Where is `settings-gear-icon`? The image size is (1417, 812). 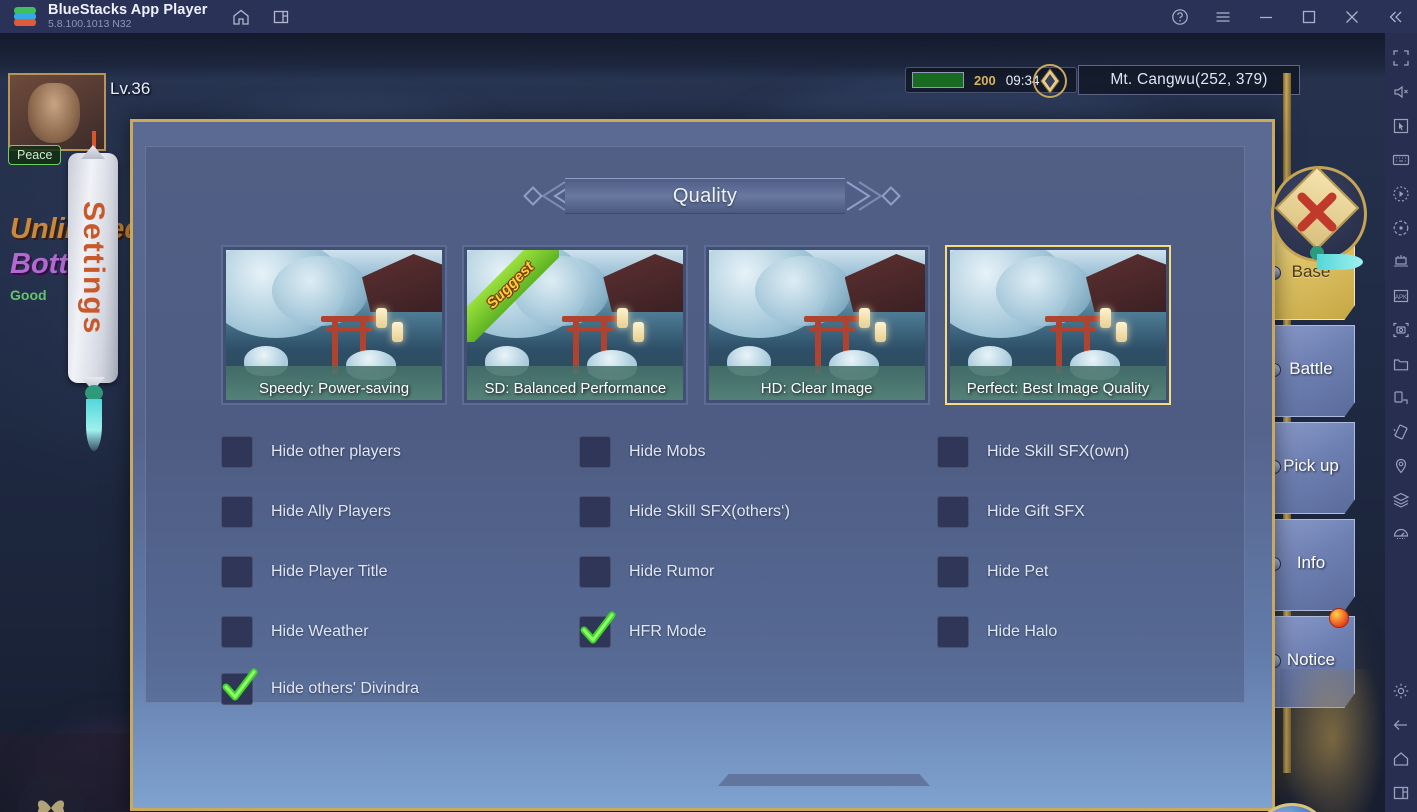
settings-gear-icon is located at coordinates (1401, 691).